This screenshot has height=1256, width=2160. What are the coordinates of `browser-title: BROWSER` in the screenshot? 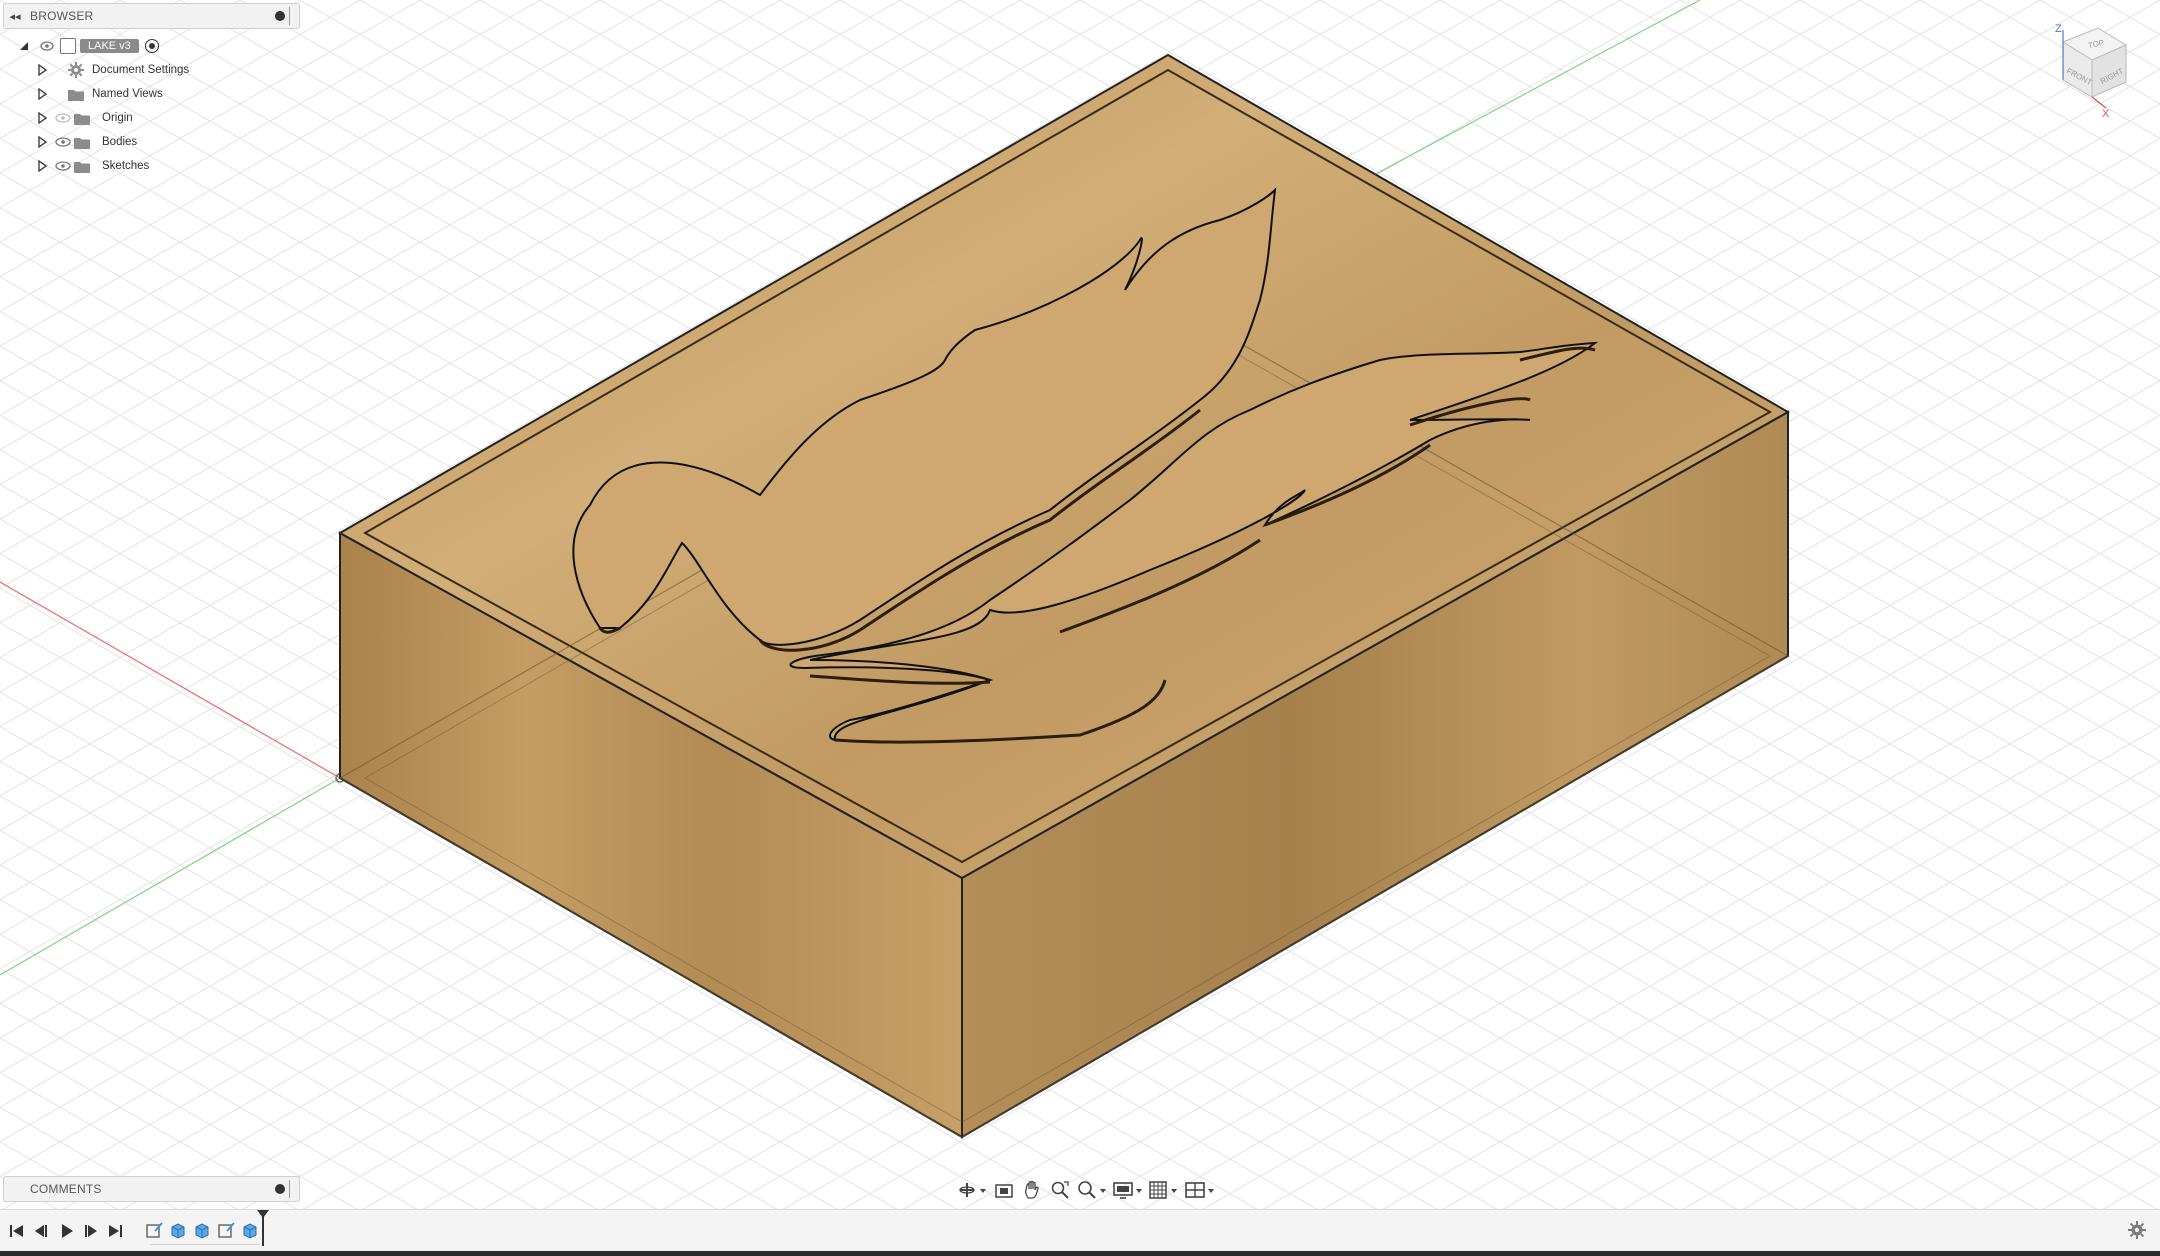 It's located at (62, 16).